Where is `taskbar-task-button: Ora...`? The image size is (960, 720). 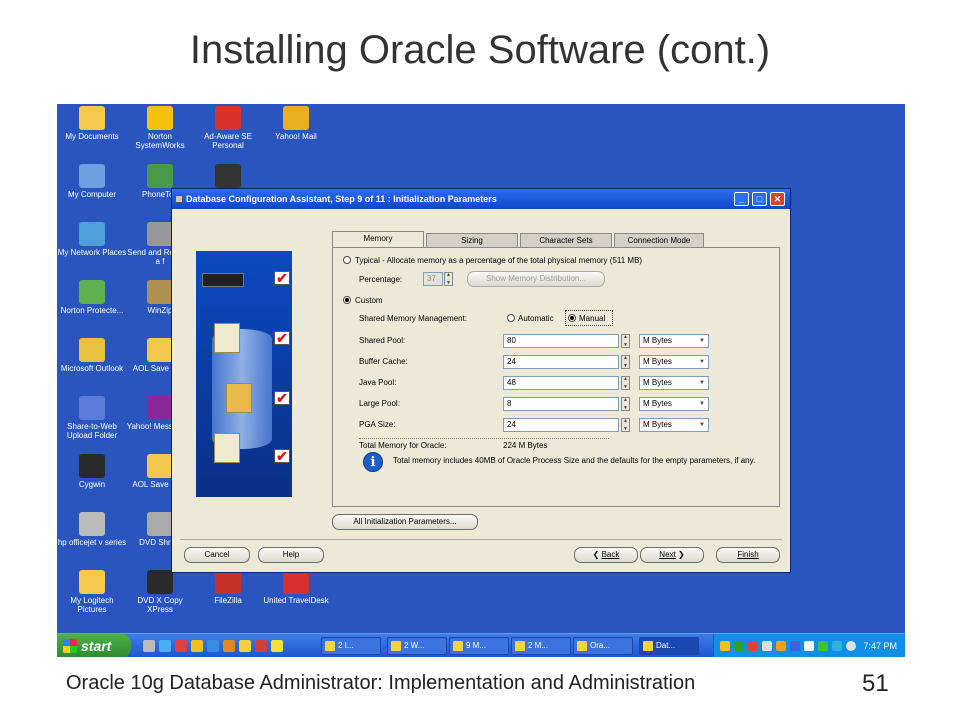 taskbar-task-button: Ora... is located at coordinates (603, 646).